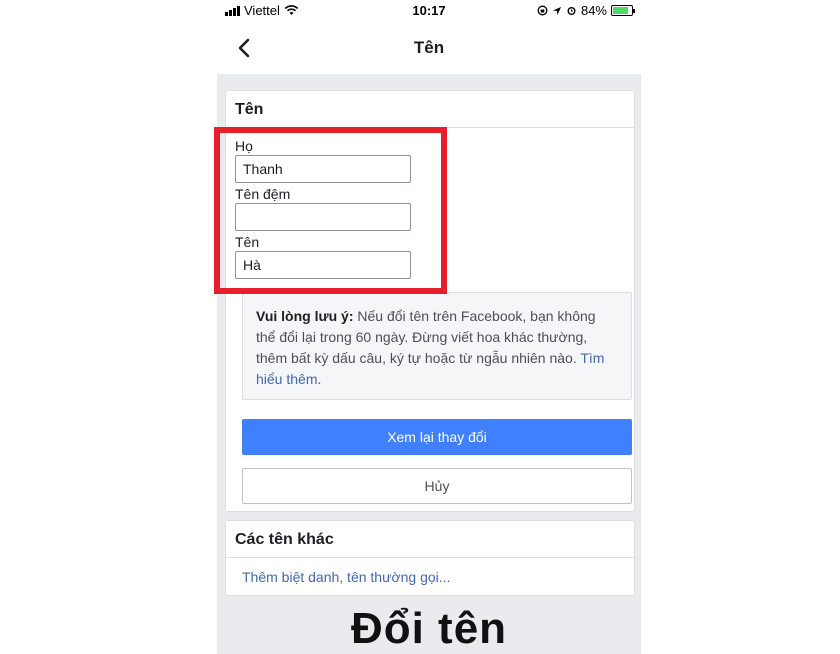 This screenshot has height=654, width=840. I want to click on orientation-lock-icon, so click(542, 10).